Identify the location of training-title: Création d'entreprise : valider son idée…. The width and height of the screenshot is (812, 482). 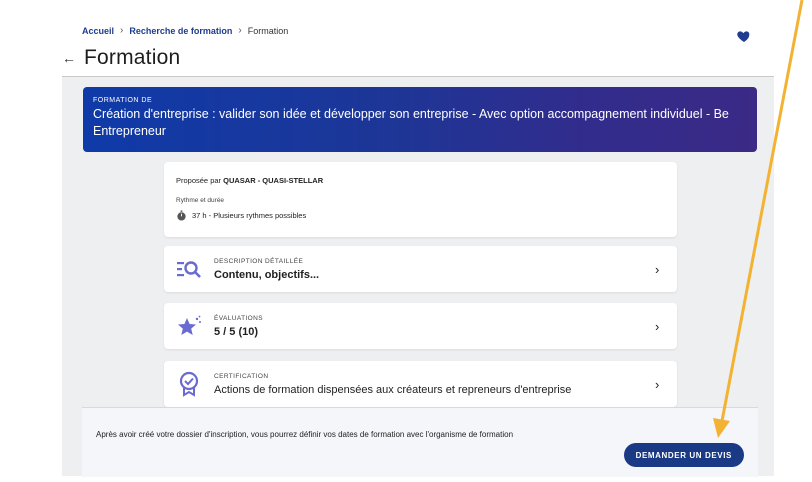
(411, 122).